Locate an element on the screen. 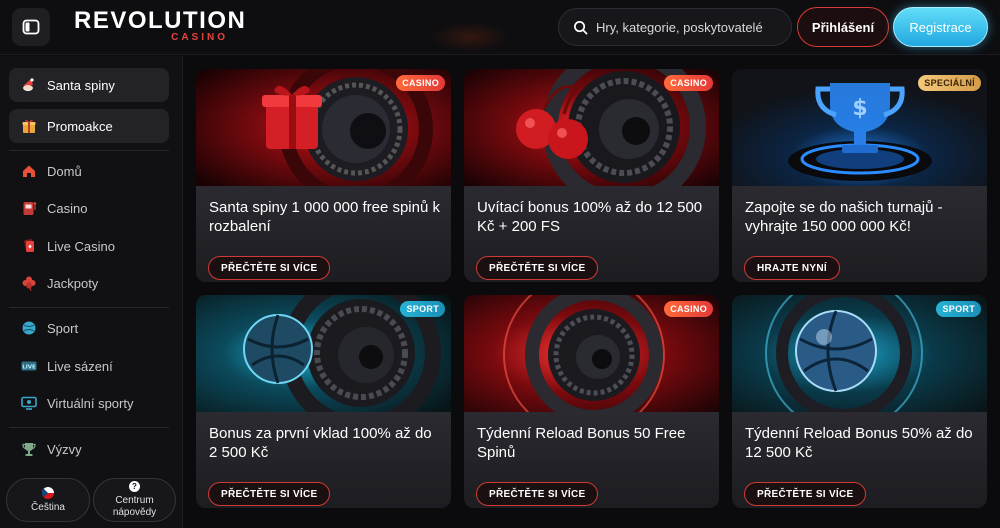 The image size is (1000, 528). promo-card-title: Týdenní Reload Bonus 50% až do 12 500 Kč is located at coordinates (859, 443).